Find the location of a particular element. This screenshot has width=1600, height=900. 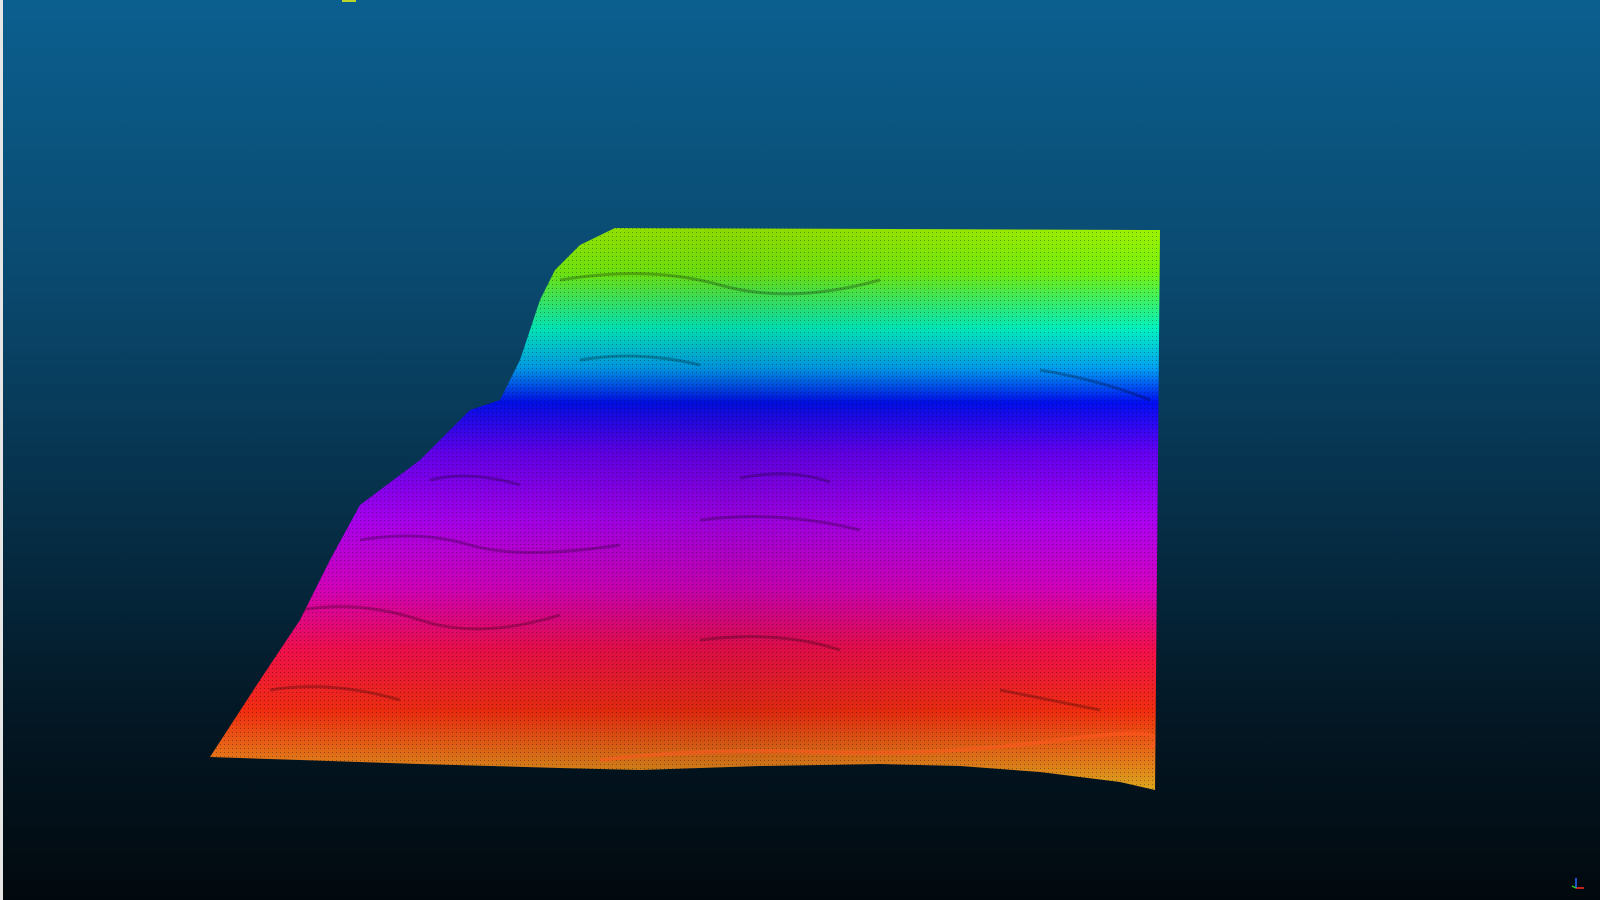

axis-triad-icon is located at coordinates (1577, 883).